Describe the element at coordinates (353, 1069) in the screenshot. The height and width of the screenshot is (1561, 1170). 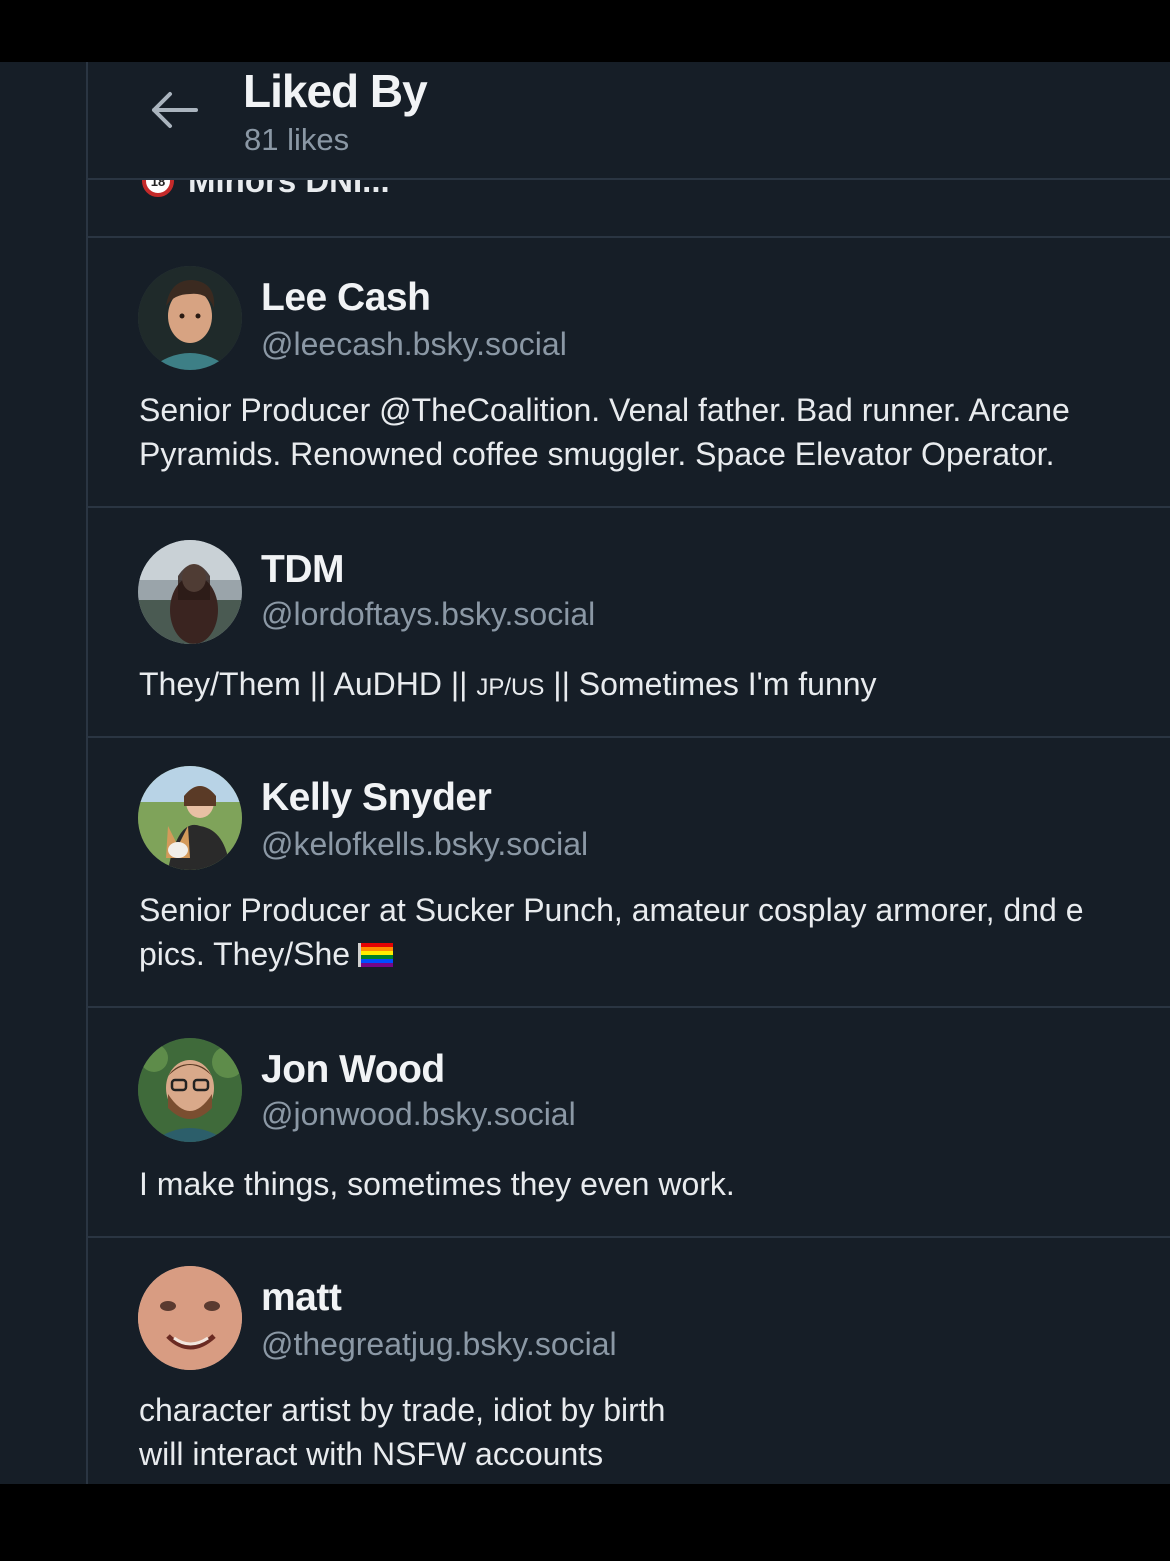
I see `display-name: Jon Wood` at that location.